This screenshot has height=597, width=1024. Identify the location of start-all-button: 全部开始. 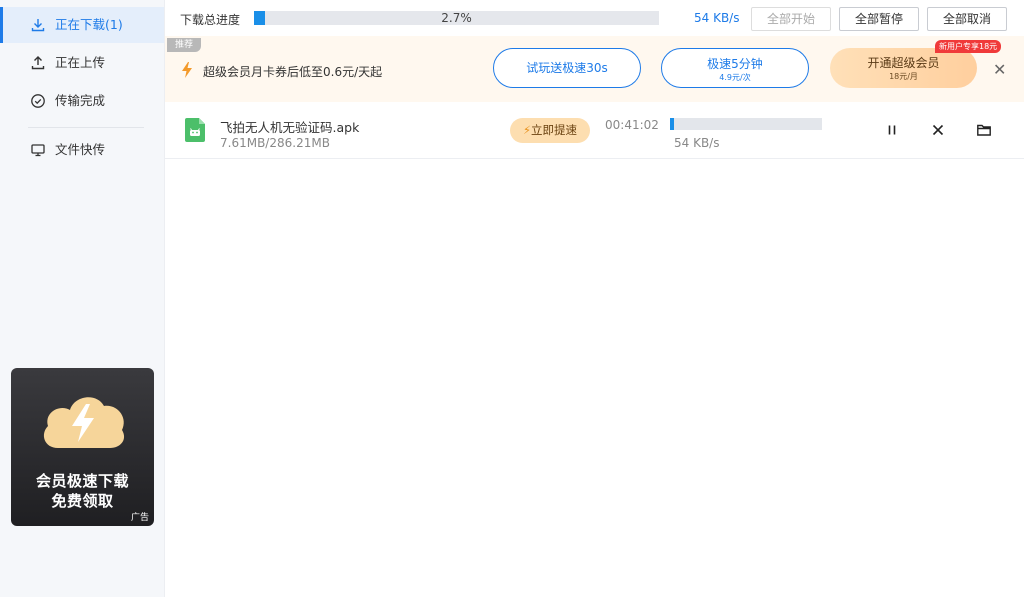
(791, 19).